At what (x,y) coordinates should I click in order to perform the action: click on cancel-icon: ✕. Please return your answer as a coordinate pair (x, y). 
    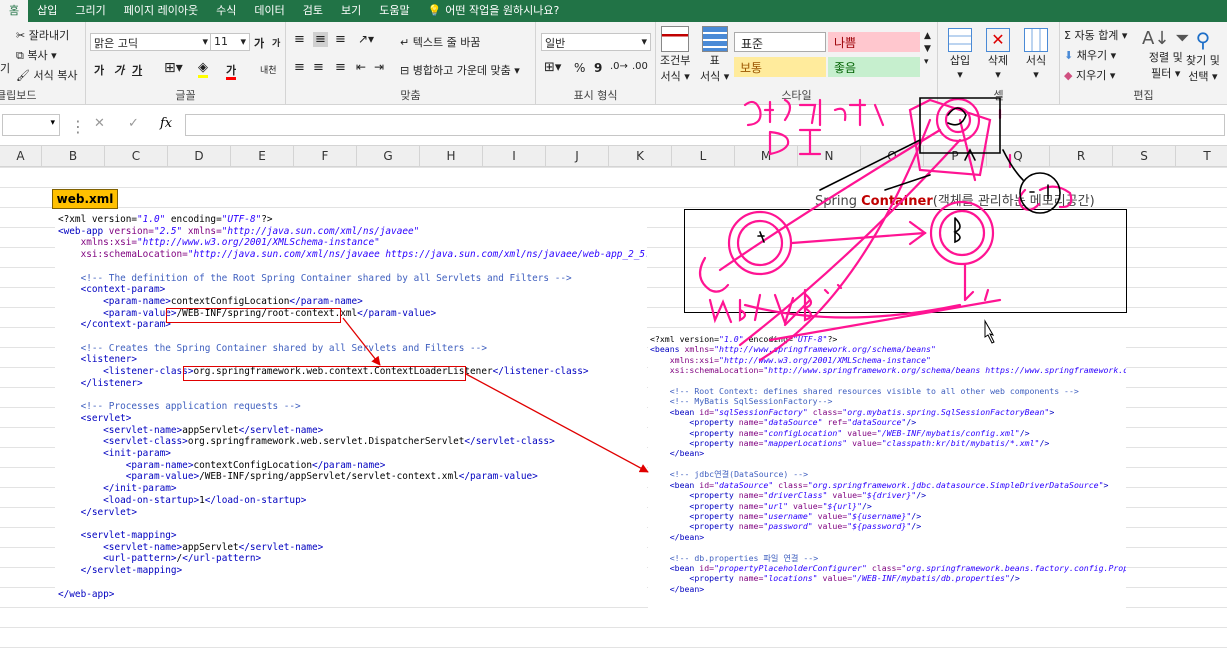
    Looking at the image, I should click on (99, 123).